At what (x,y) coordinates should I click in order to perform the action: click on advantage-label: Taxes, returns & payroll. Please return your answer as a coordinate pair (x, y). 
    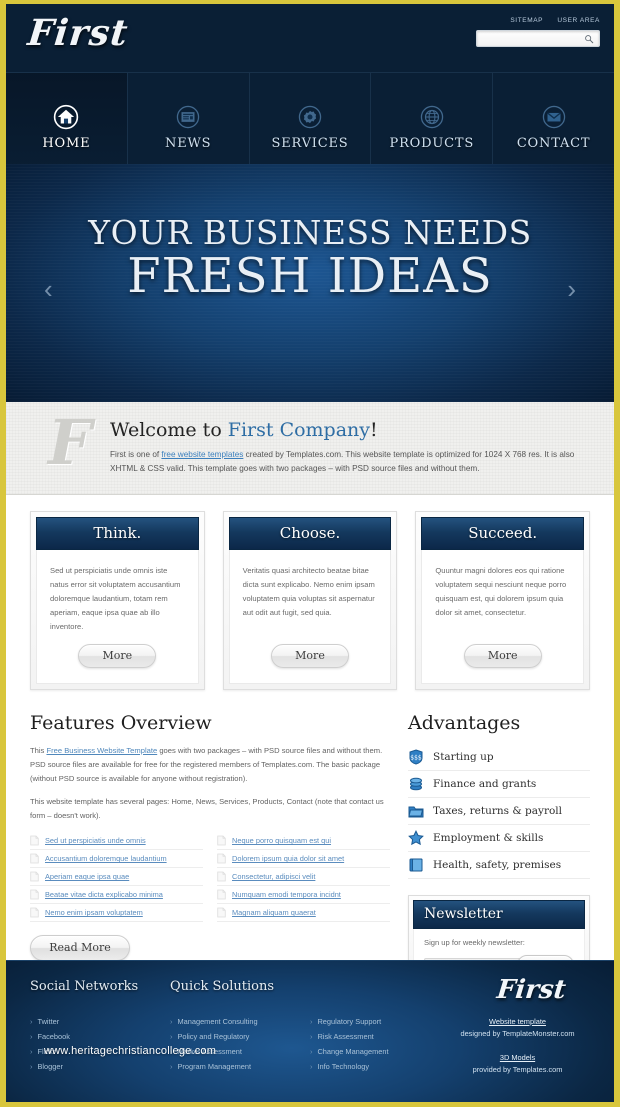
    Looking at the image, I should click on (498, 811).